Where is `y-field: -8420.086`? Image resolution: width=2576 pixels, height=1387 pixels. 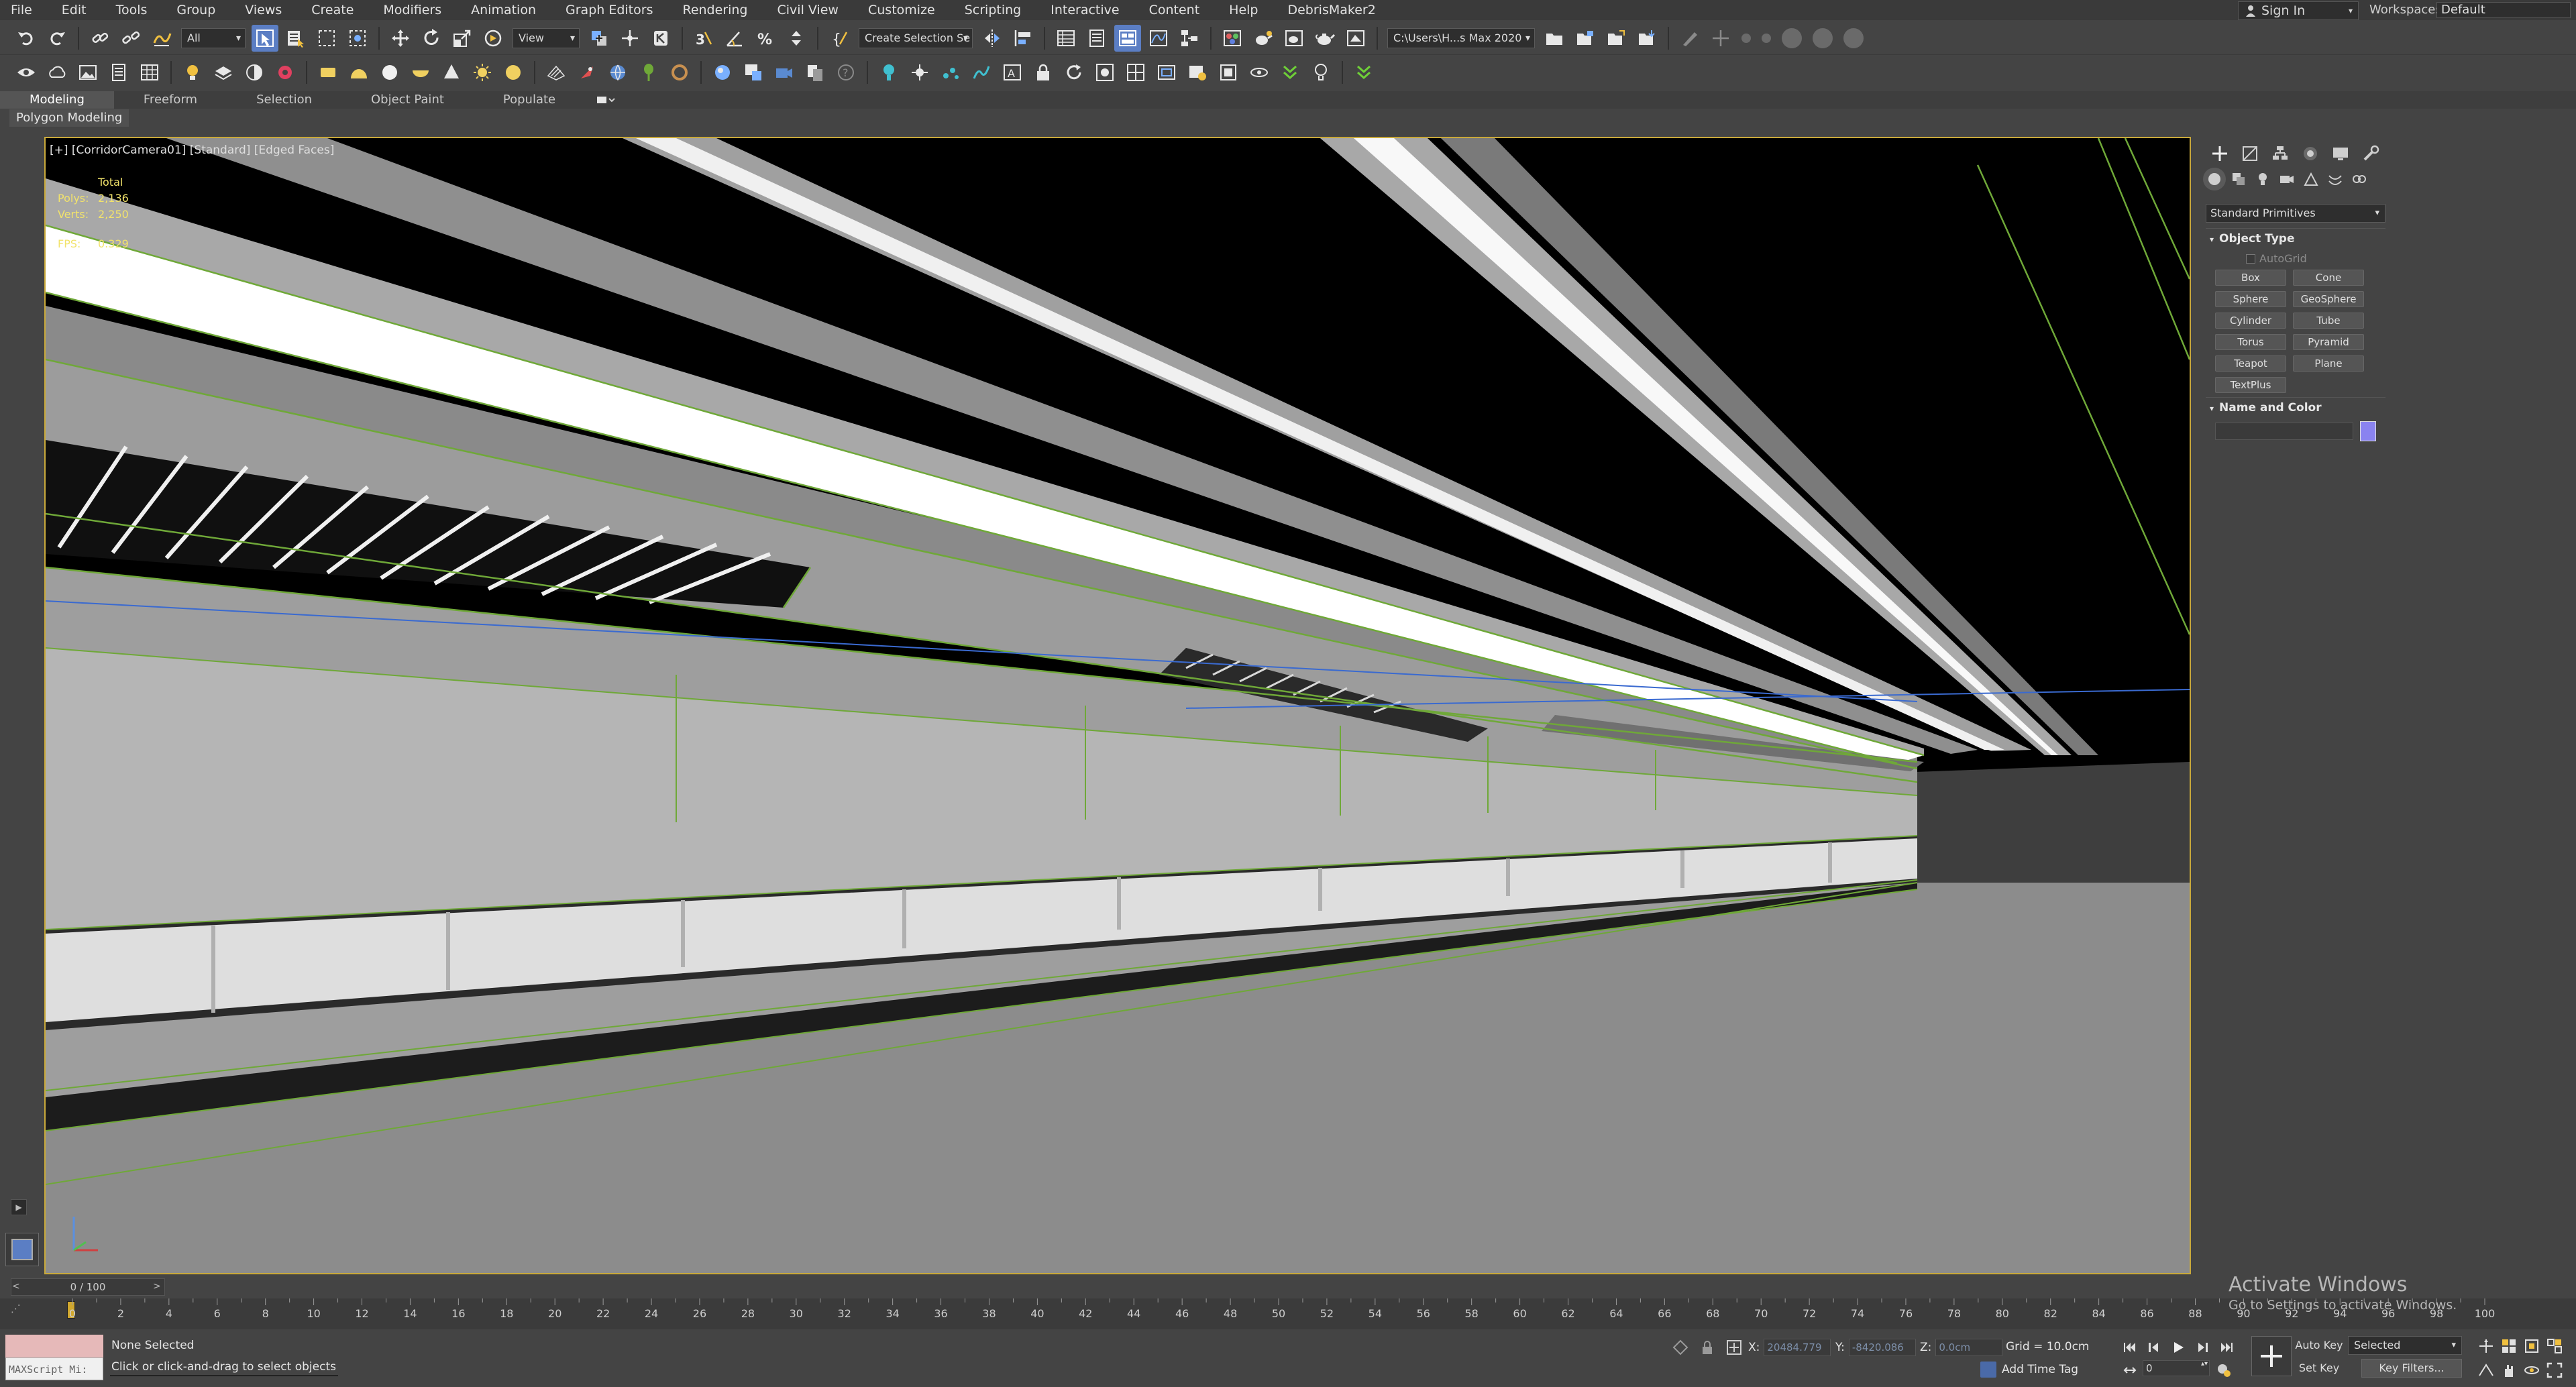
y-field: -8420.086 is located at coordinates (1882, 1347).